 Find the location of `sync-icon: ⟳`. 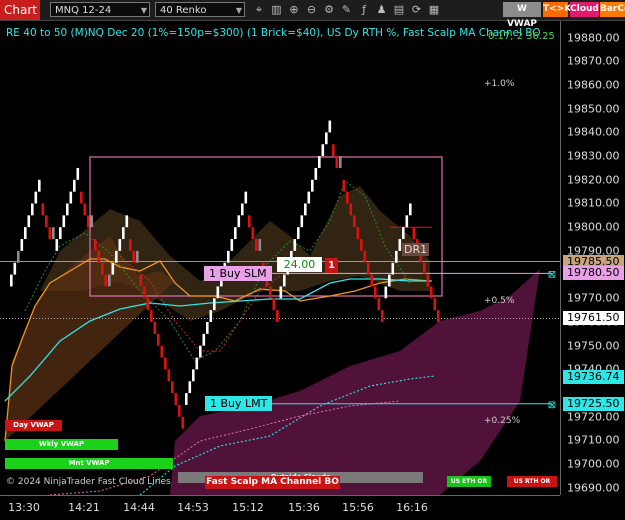

sync-icon: ⟳ is located at coordinates (417, 10).